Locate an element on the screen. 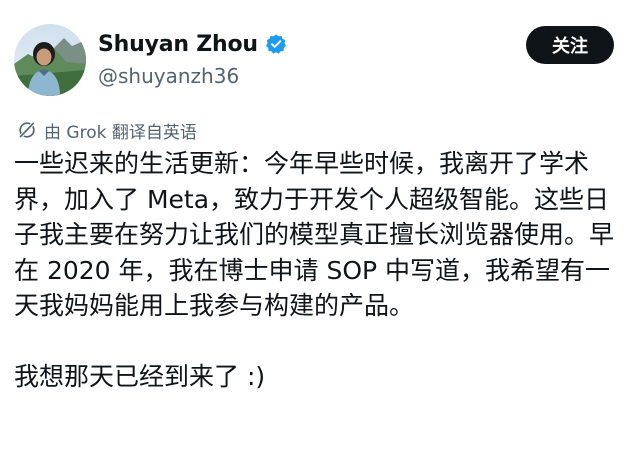 This screenshot has height=464, width=638. display-name: Shuyan Zhou is located at coordinates (178, 44).